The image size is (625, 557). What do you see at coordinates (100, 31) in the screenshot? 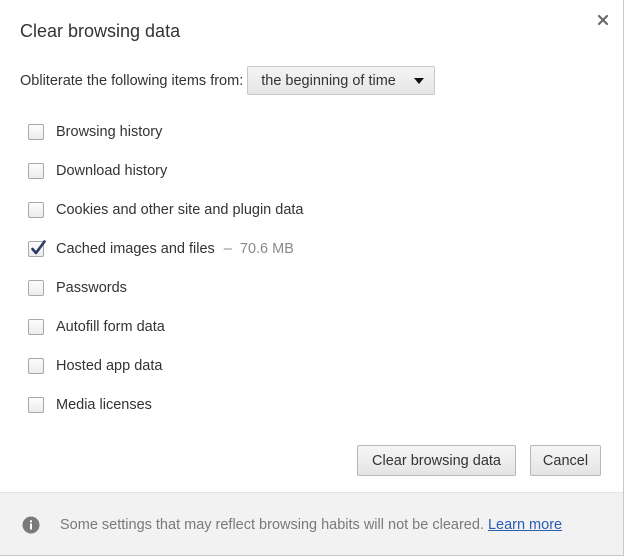
I see `dialog-title: Clear browsing data` at bounding box center [100, 31].